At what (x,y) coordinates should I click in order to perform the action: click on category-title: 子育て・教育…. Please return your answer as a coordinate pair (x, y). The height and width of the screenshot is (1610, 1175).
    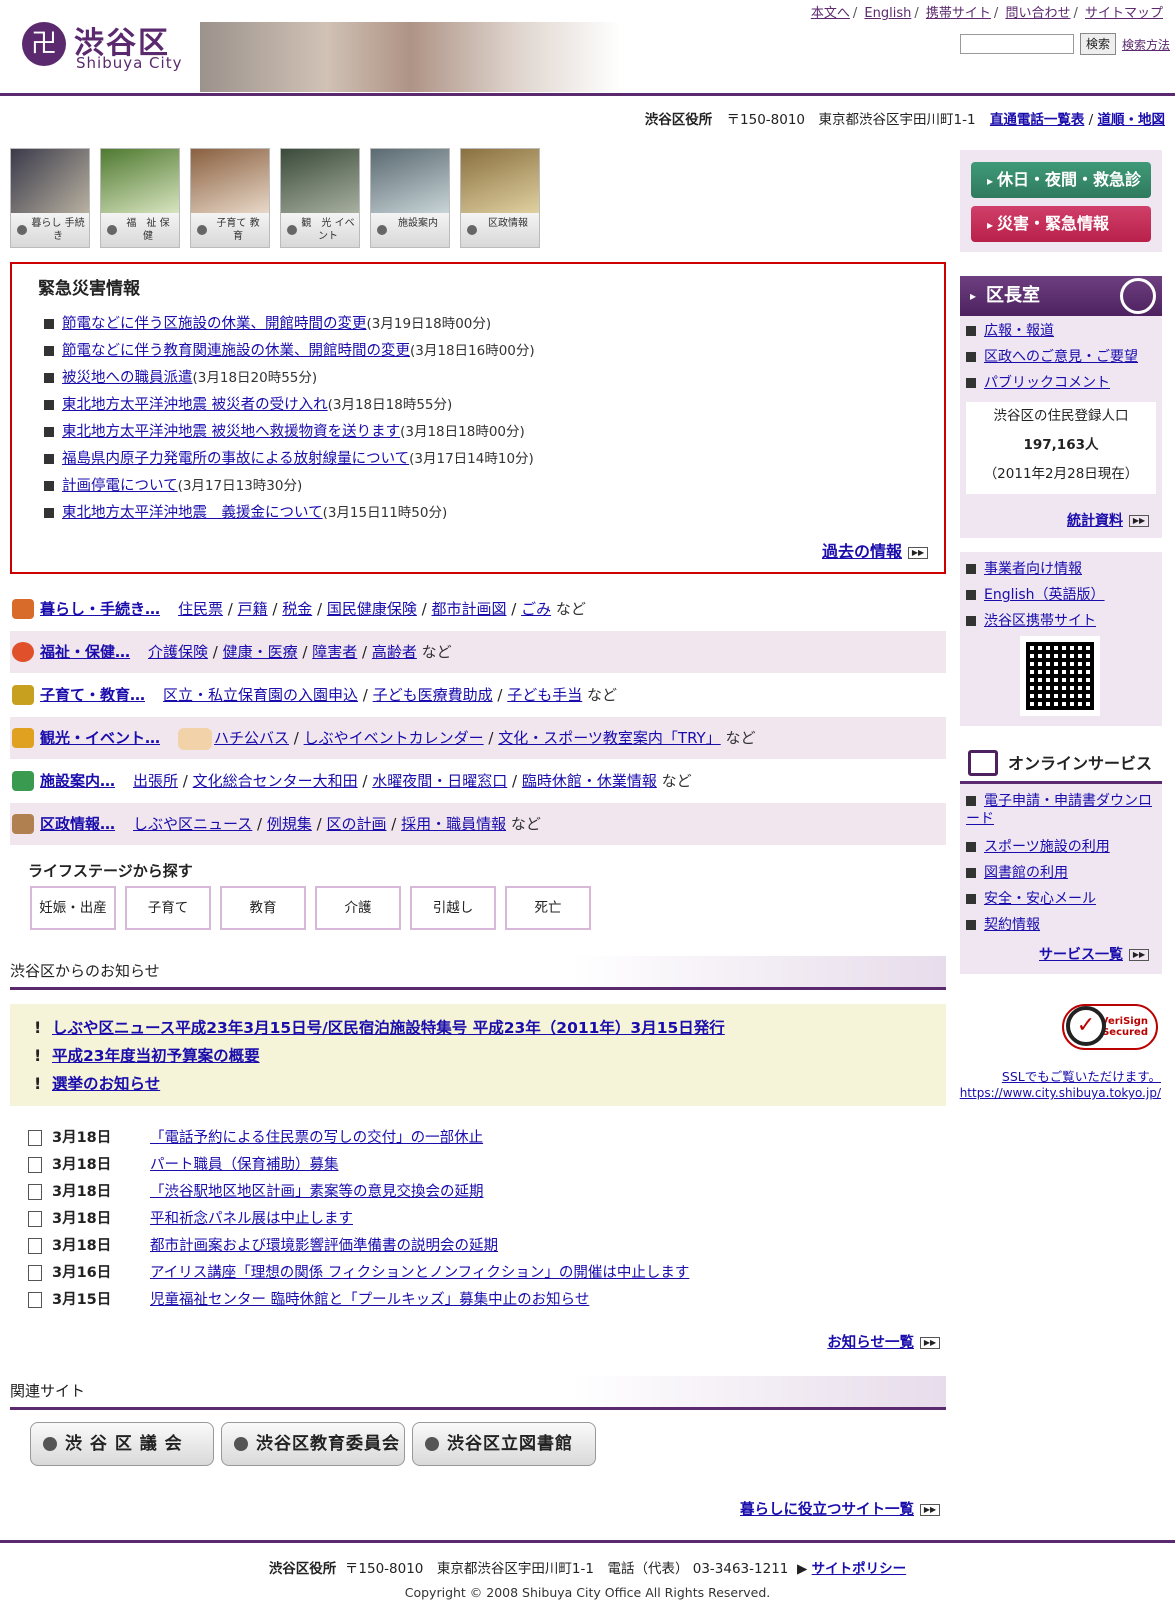
    Looking at the image, I should click on (92, 695).